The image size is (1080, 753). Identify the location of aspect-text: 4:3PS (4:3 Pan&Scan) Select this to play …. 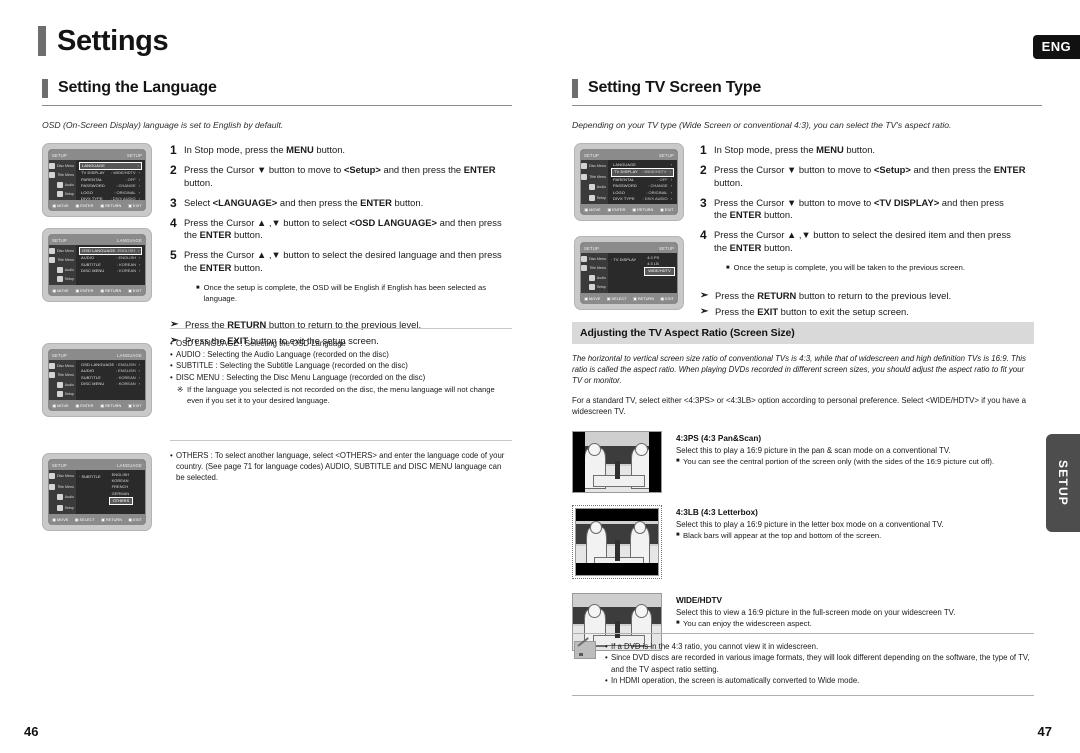
(855, 462).